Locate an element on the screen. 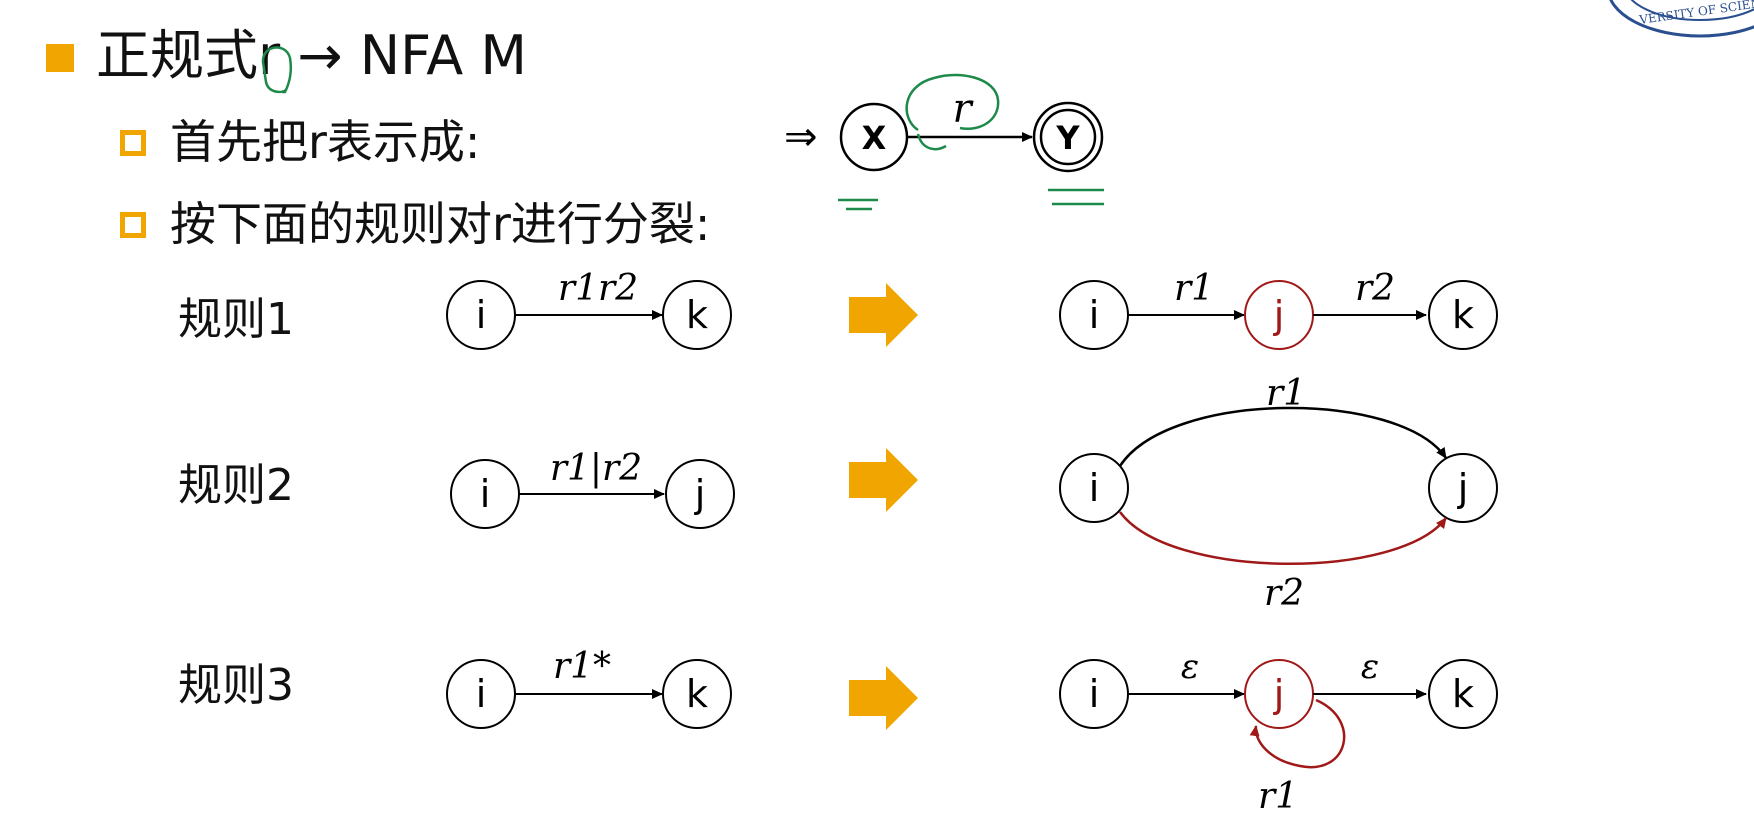  state-x-label: X is located at coordinates (874, 138).